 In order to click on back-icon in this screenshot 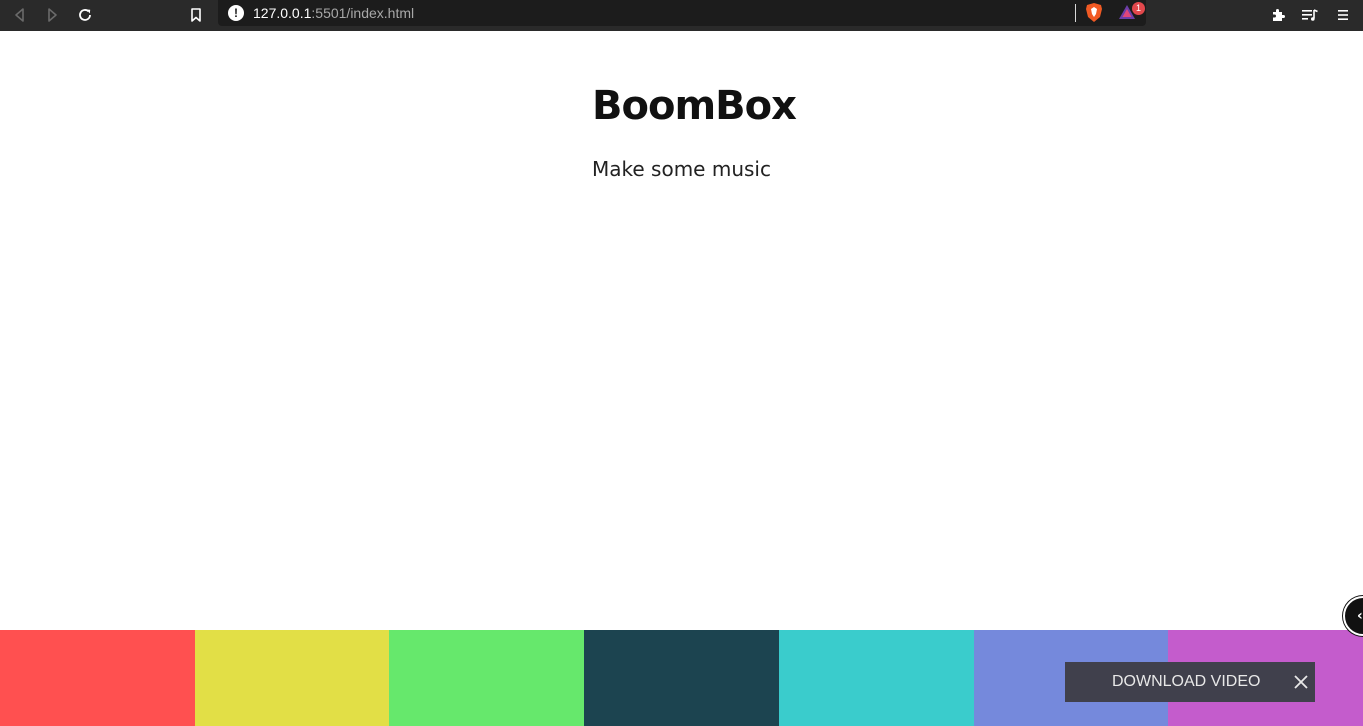, I will do `click(20, 15)`.